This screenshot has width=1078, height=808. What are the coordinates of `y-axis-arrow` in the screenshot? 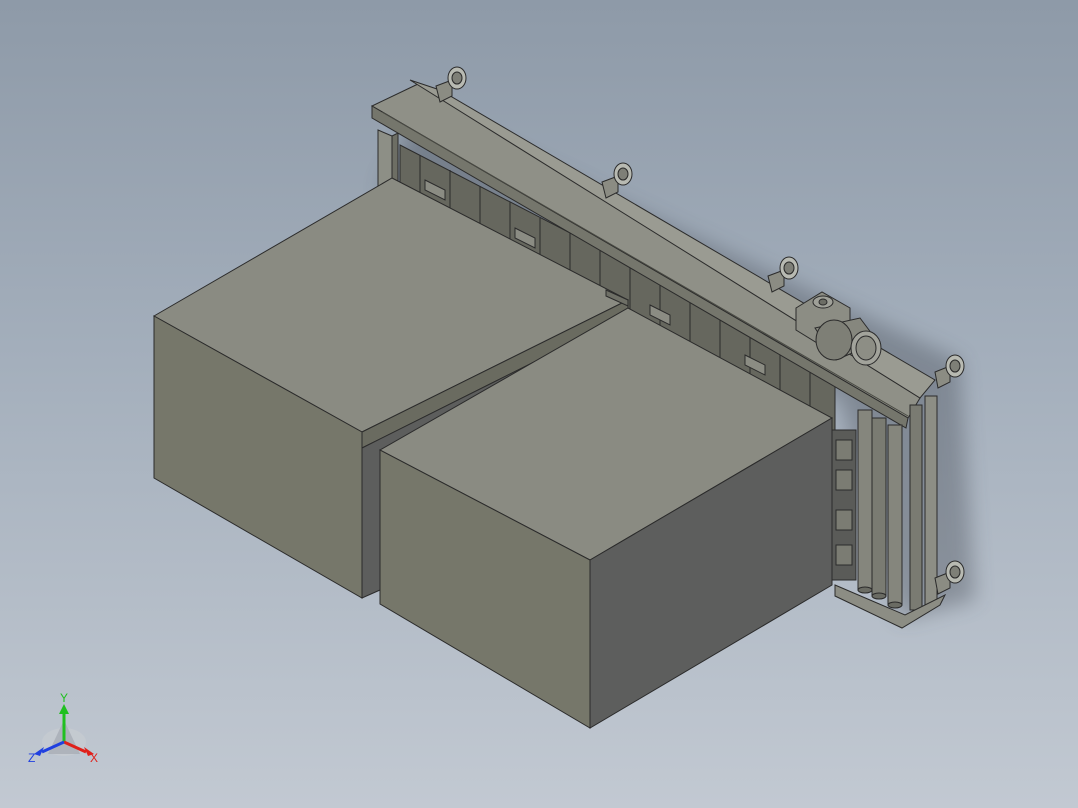 It's located at (64, 709).